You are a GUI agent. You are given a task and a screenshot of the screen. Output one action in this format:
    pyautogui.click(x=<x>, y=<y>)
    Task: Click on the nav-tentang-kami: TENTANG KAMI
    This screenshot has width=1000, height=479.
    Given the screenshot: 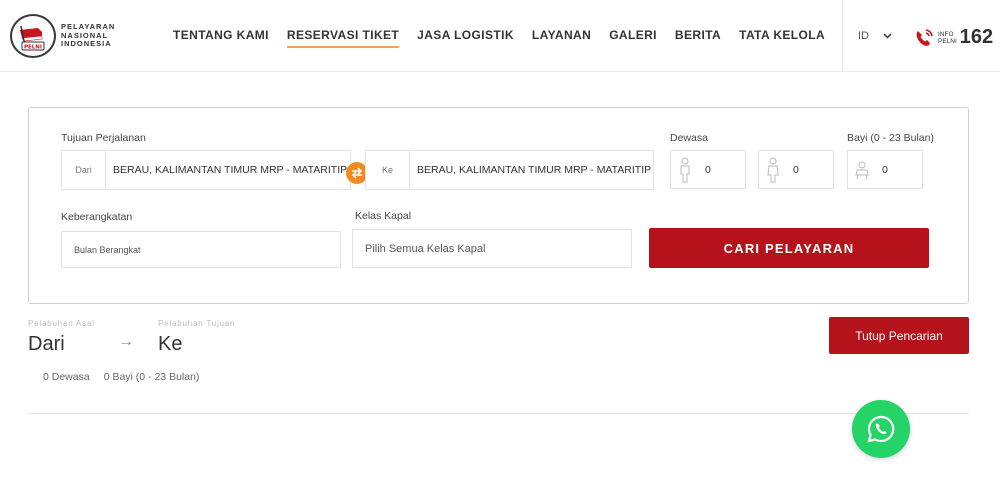 What is the action you would take?
    pyautogui.click(x=221, y=38)
    